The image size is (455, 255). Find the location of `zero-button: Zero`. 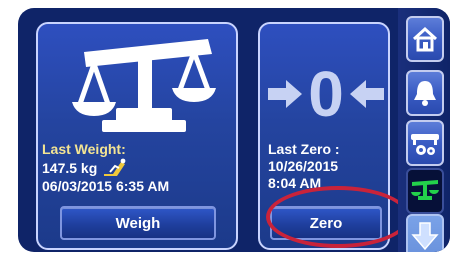

zero-button: Zero is located at coordinates (326, 223).